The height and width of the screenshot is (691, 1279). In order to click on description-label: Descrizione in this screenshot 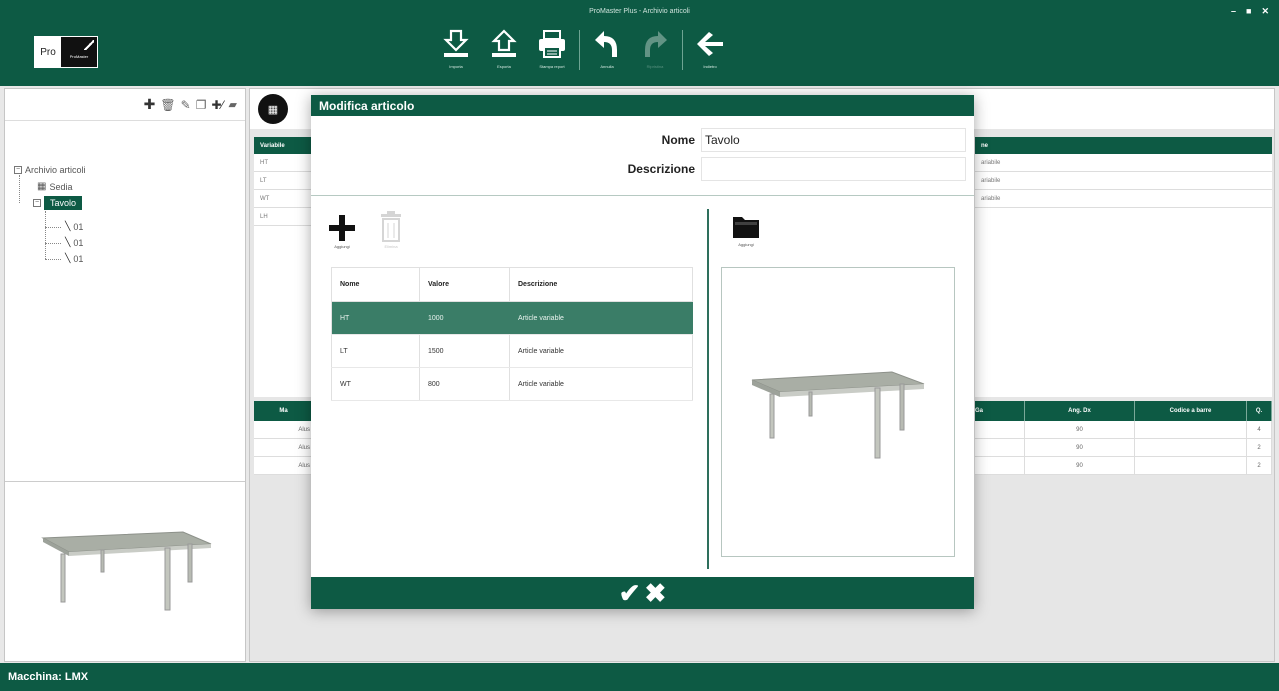, I will do `click(661, 169)`.